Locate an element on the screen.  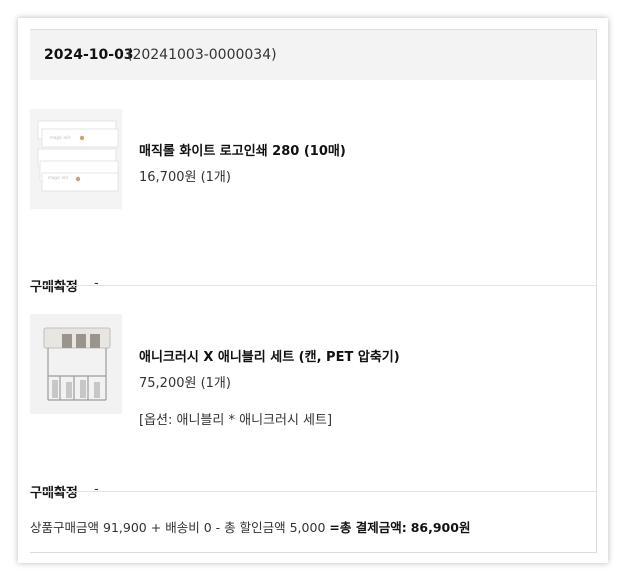
shipping-label: 배송비 is located at coordinates (182, 527).